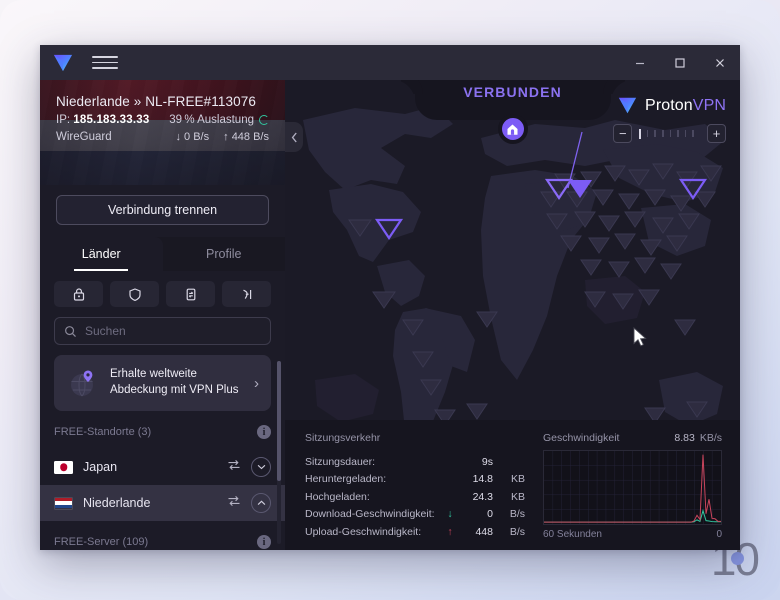  Describe the element at coordinates (623, 133) in the screenshot. I see `zoom-out-button: −` at that location.